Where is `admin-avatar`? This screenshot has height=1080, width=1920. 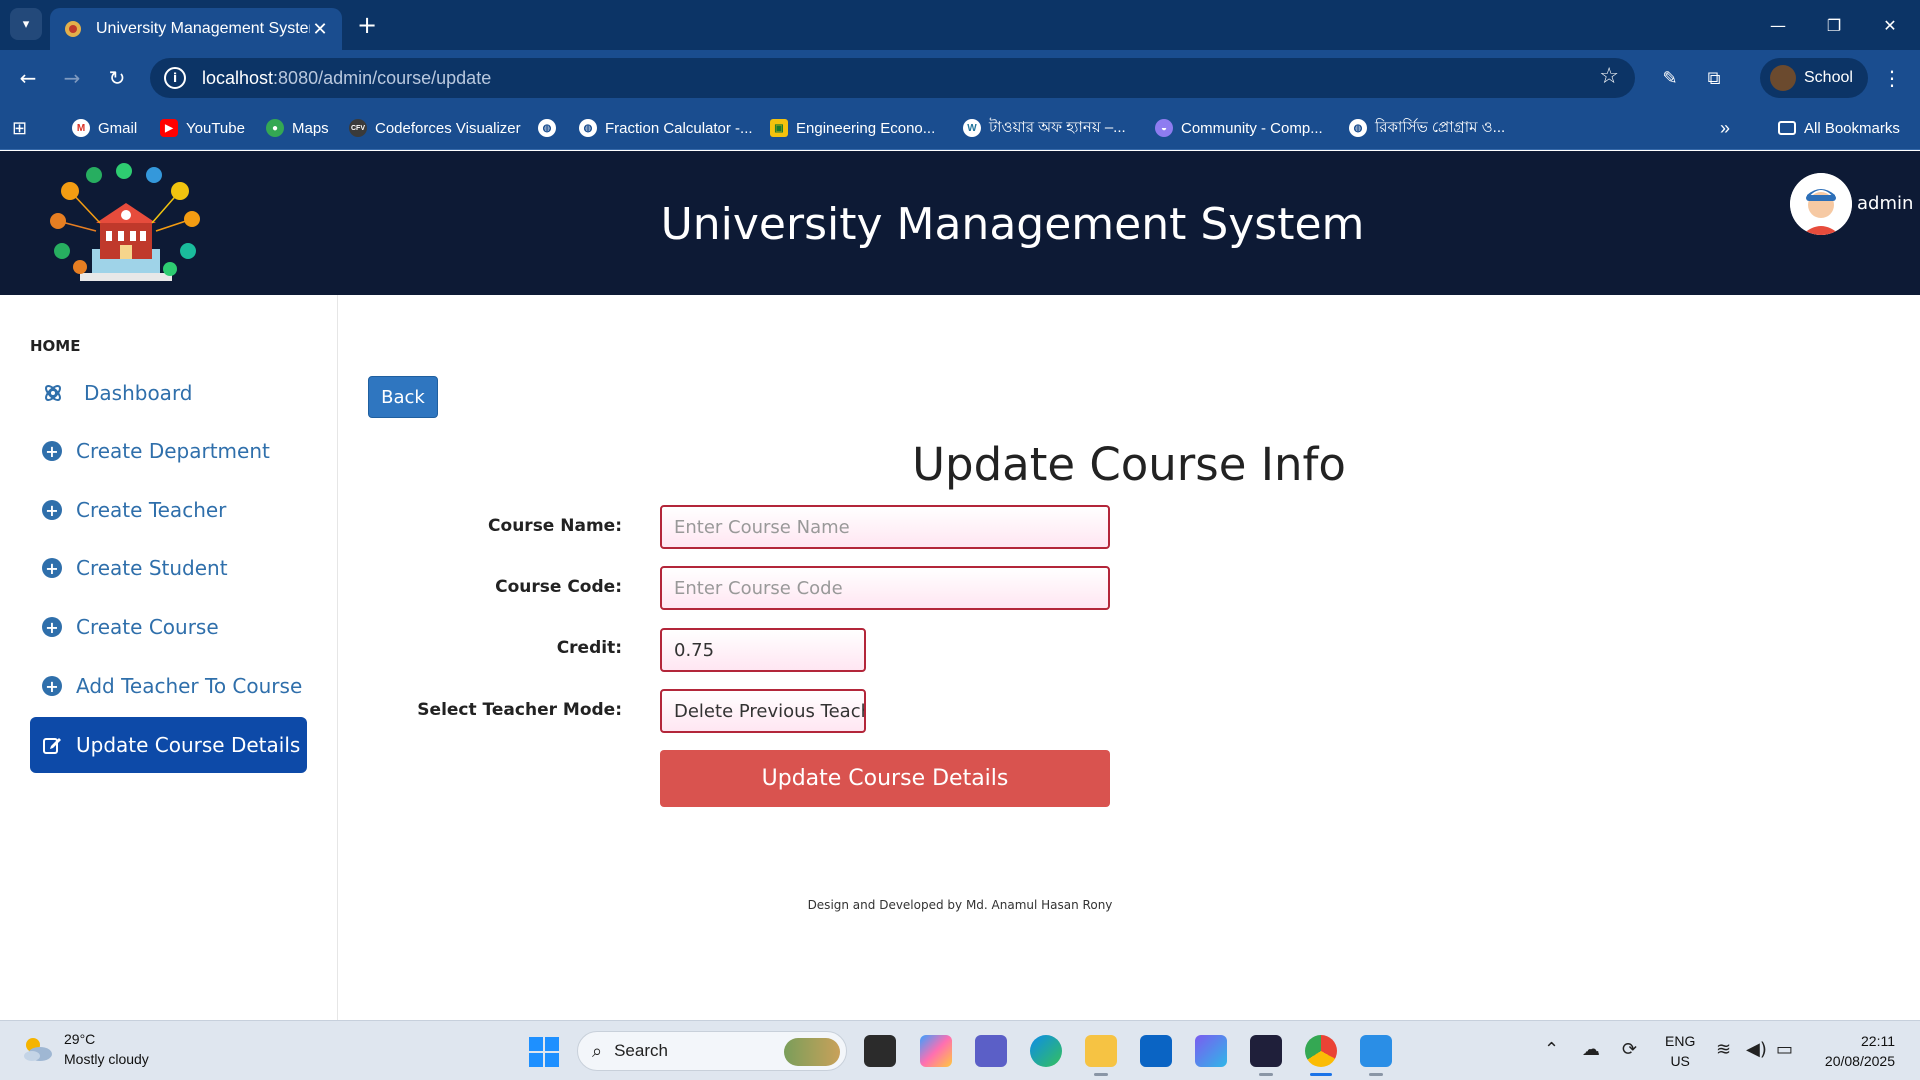 admin-avatar is located at coordinates (1821, 204).